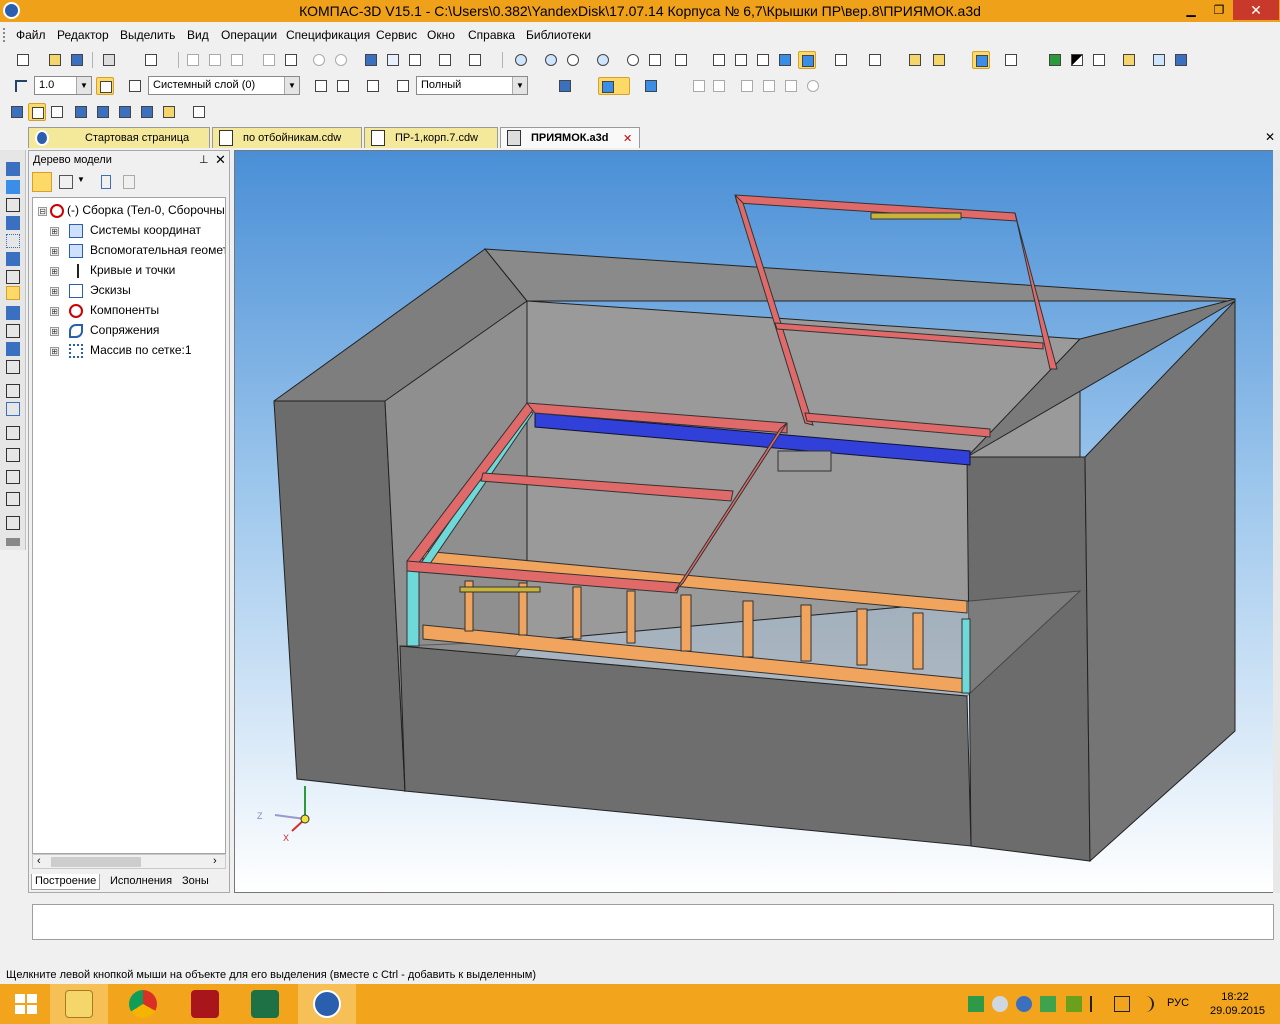  I want to click on filter-button, so click(841, 60).